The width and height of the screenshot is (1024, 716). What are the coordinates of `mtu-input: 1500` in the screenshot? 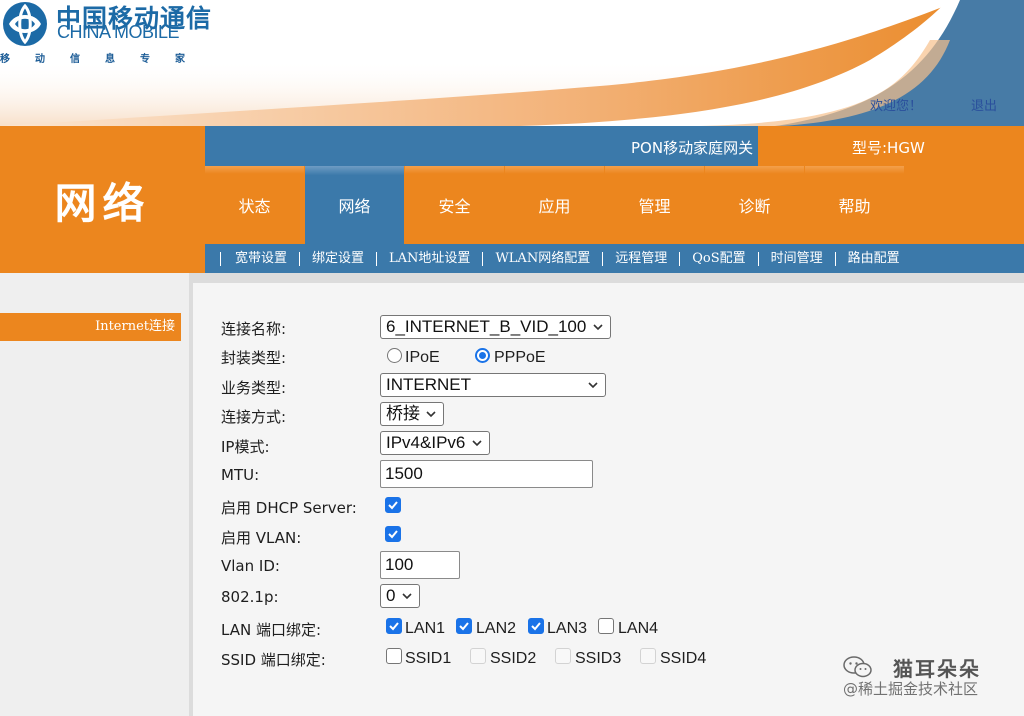 It's located at (486, 474).